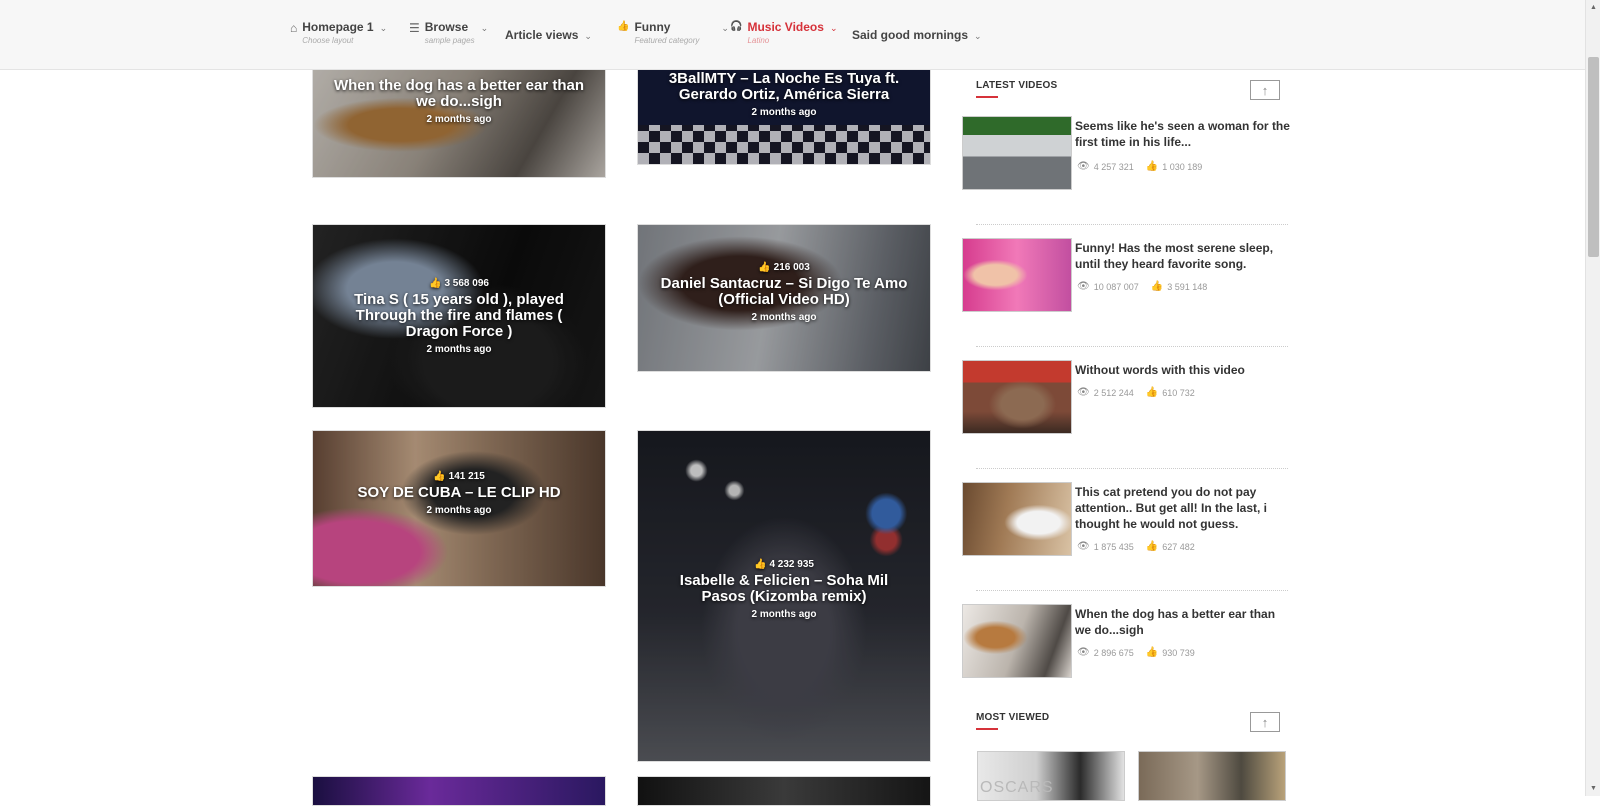 The height and width of the screenshot is (806, 1600). What do you see at coordinates (446, 27) in the screenshot?
I see `nav-browse-label: Browse` at bounding box center [446, 27].